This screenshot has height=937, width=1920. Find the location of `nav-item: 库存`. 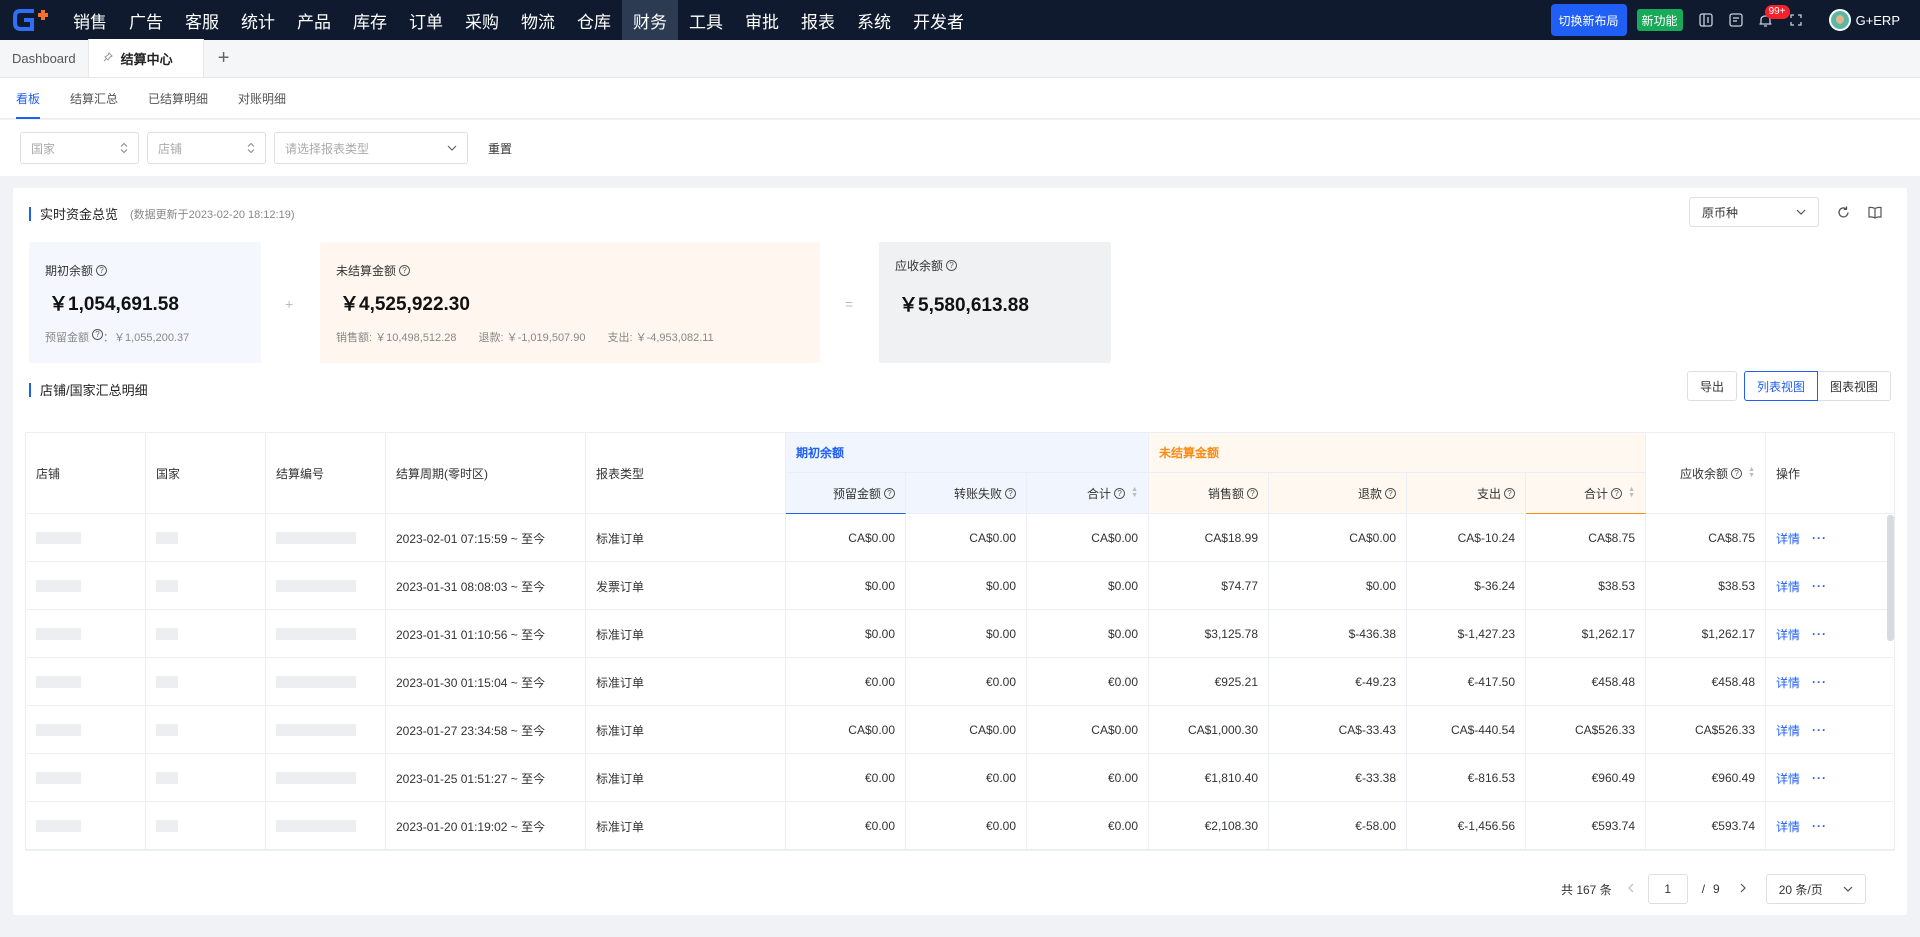

nav-item: 库存 is located at coordinates (370, 20).